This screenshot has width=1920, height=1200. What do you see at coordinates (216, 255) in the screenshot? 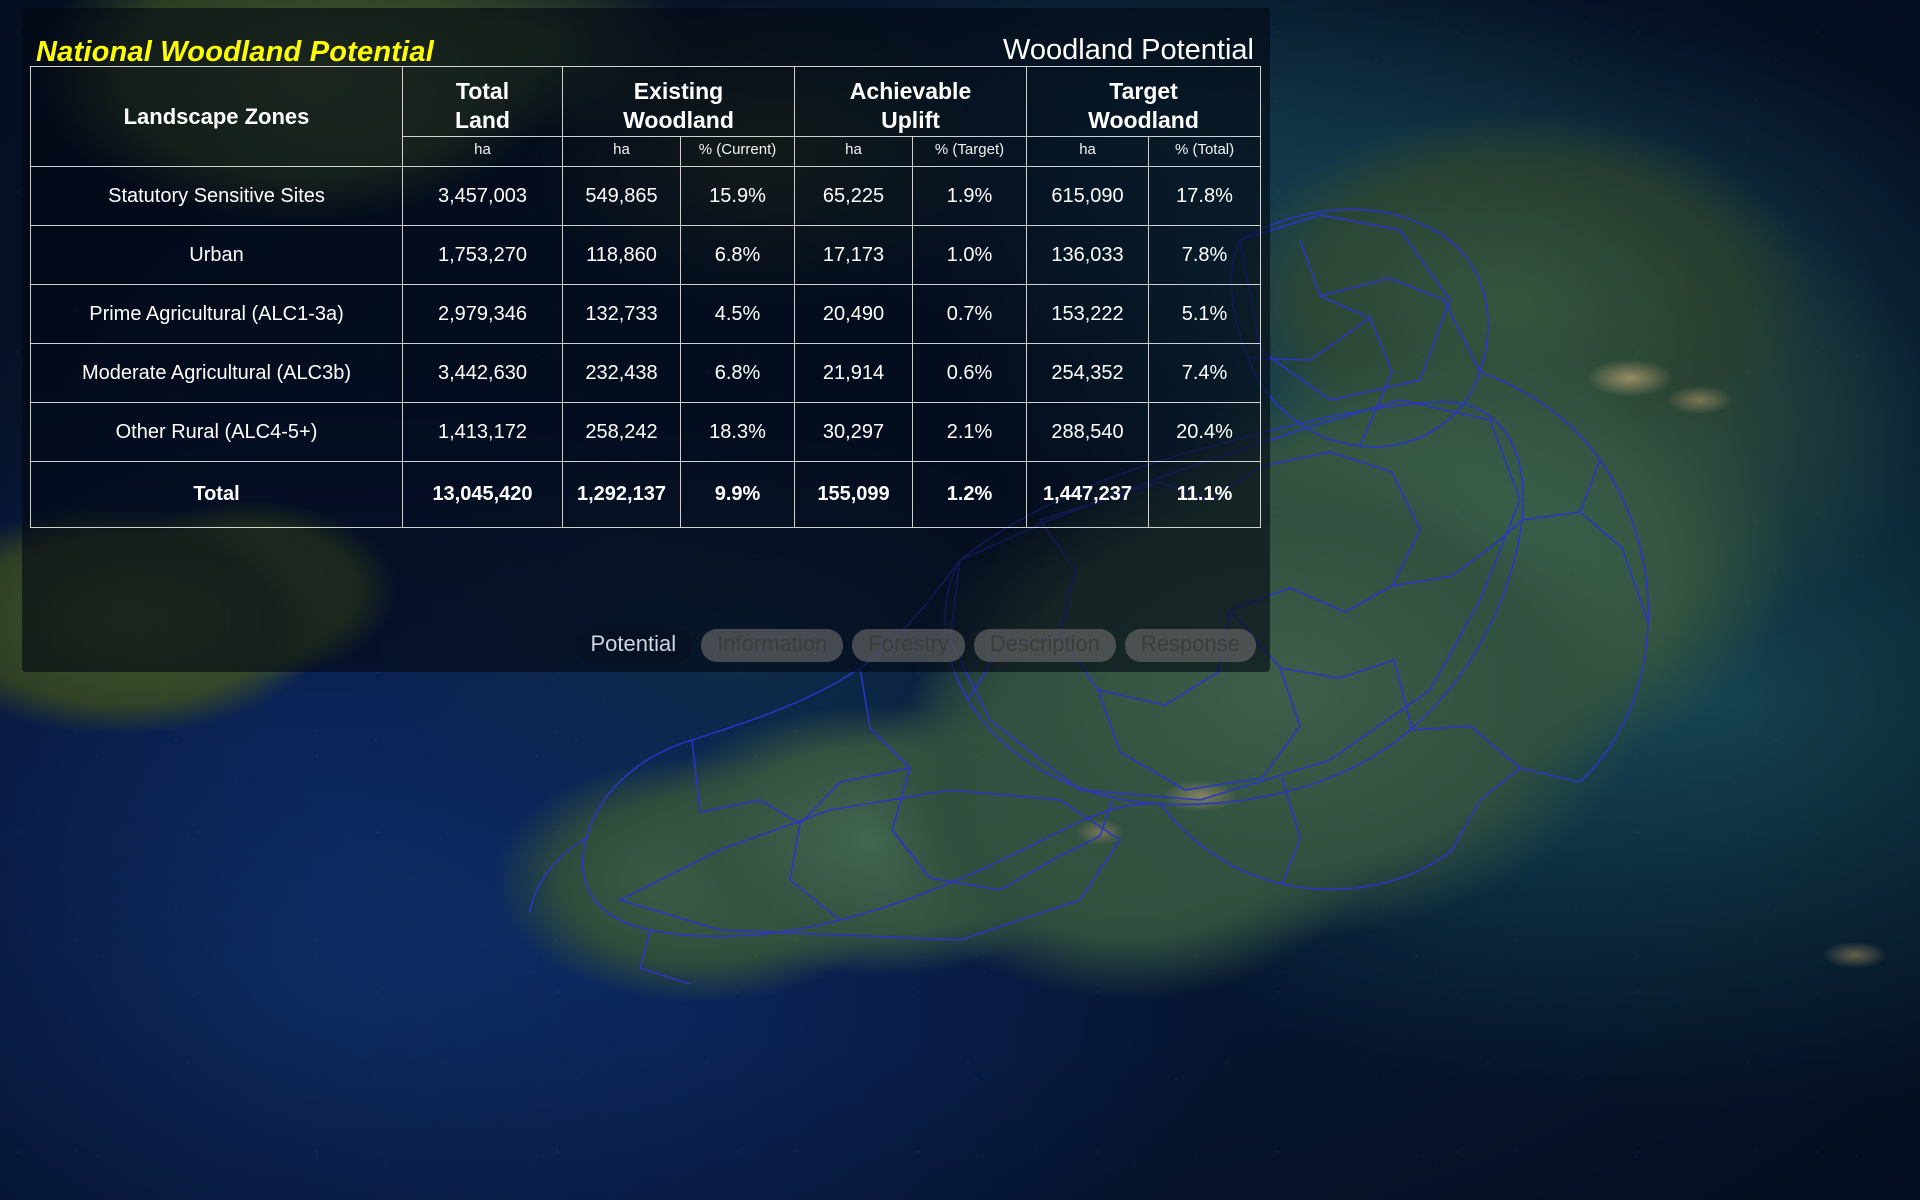
I see `cell-zone: Urban` at bounding box center [216, 255].